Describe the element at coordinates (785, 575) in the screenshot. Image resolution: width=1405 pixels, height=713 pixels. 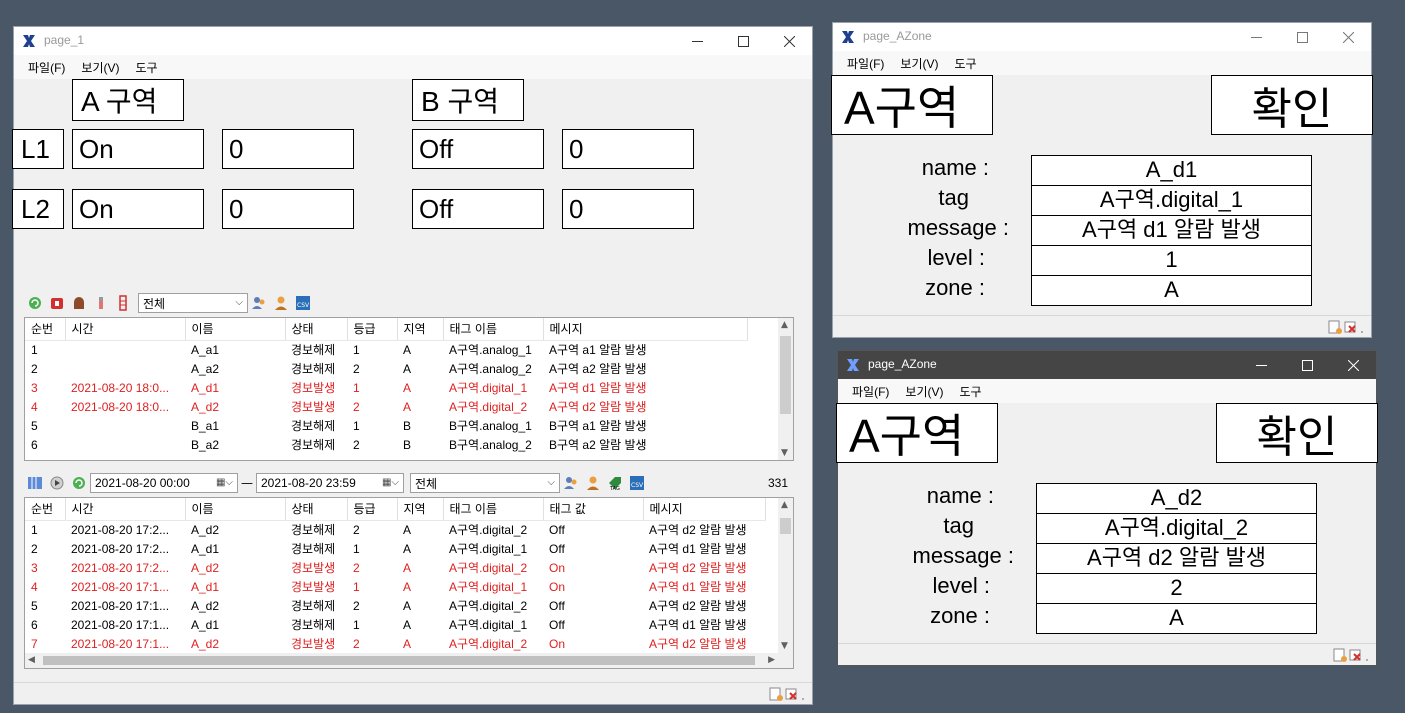
I see `history-vertical-scrollbar: ▲ ▼` at that location.